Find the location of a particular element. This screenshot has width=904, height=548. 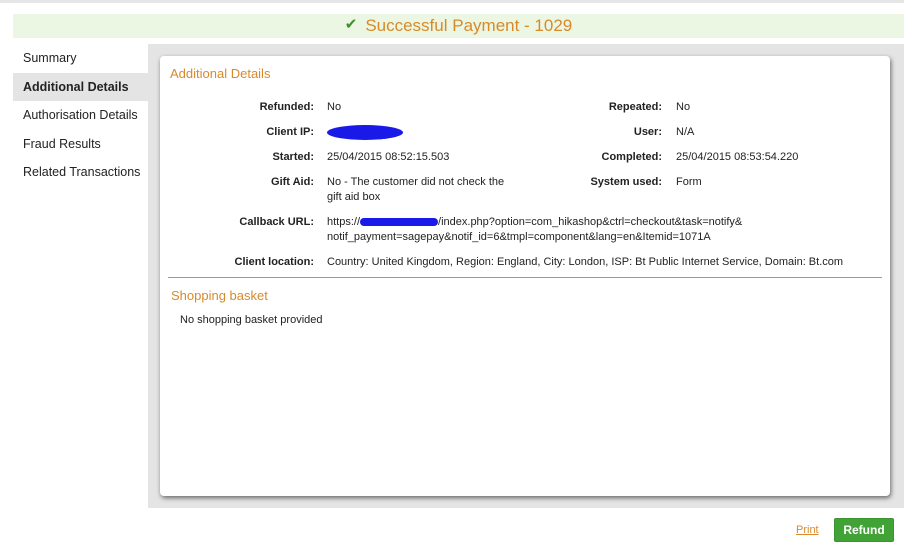

refunded-value: No is located at coordinates (334, 107).